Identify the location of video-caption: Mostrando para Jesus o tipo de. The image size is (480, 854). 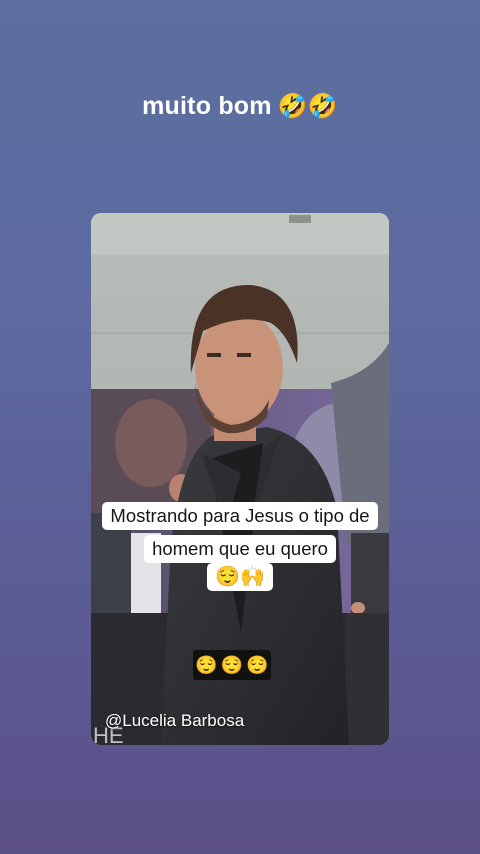
(240, 516).